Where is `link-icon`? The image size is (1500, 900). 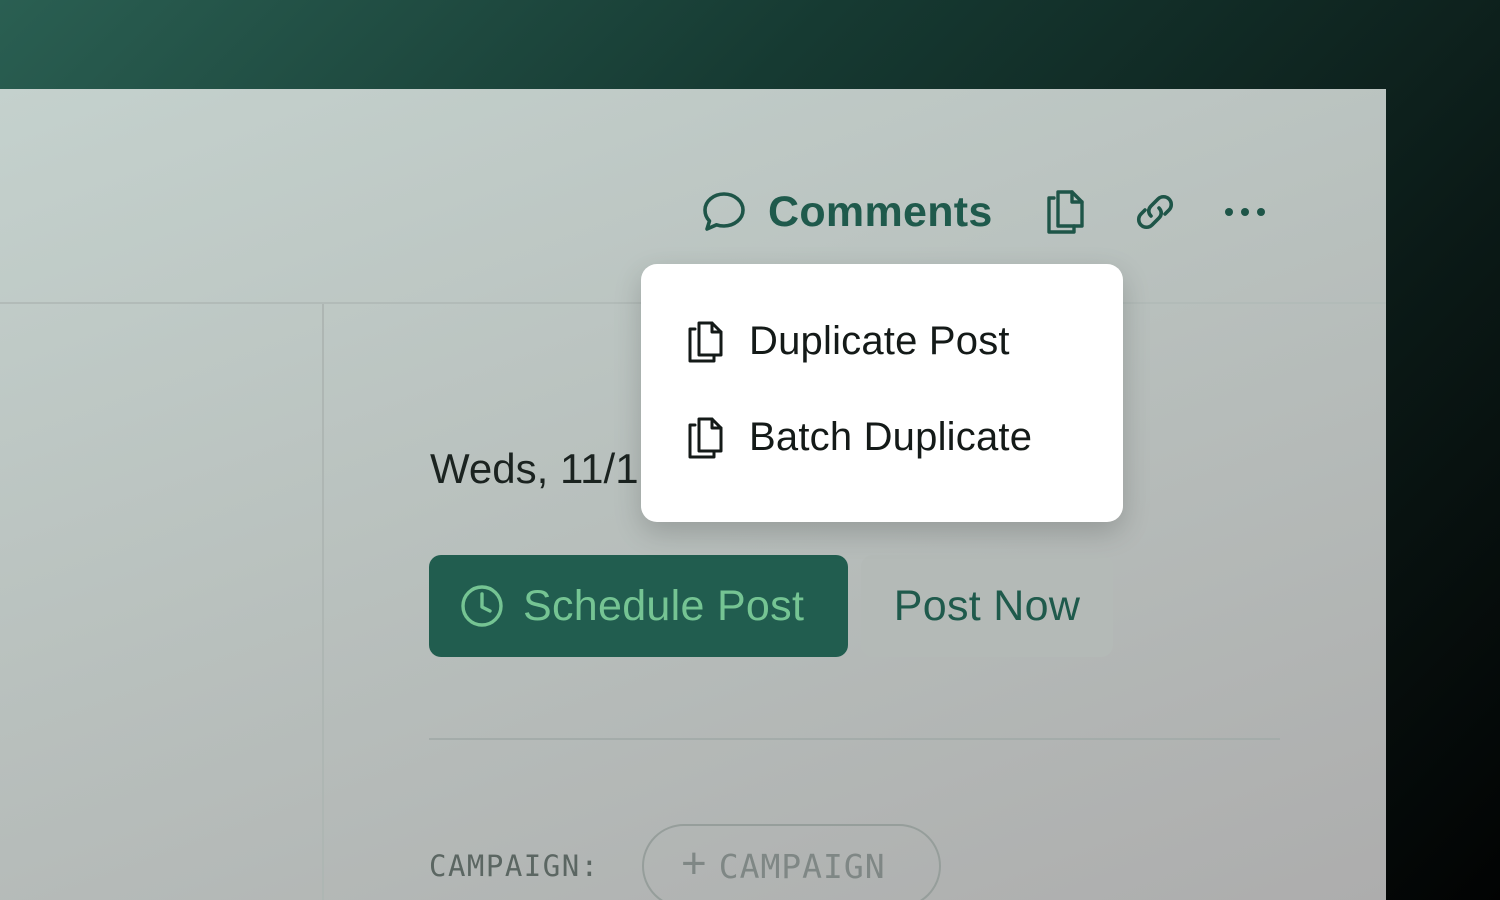
link-icon is located at coordinates (1154, 212).